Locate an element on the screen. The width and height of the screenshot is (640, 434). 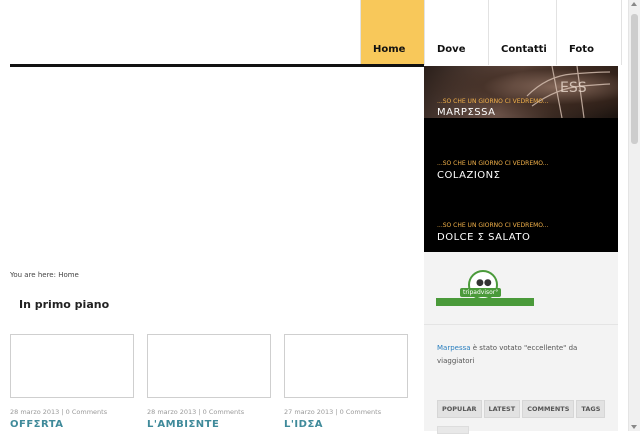
breadcrumb: You are here: Home is located at coordinates (44, 275).